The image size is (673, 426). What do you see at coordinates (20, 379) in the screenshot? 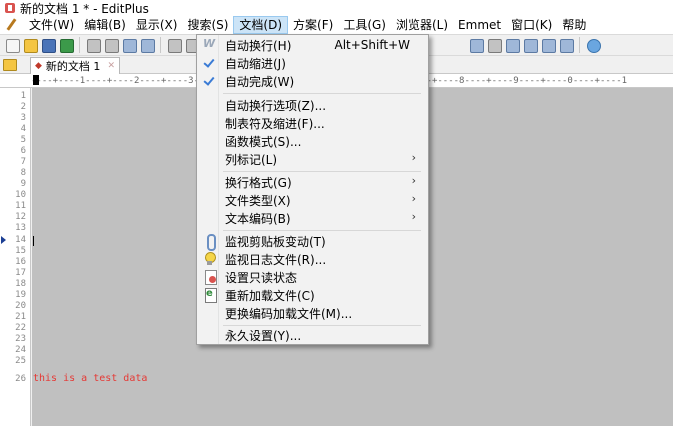
I see `line-number: 26` at bounding box center [20, 379].